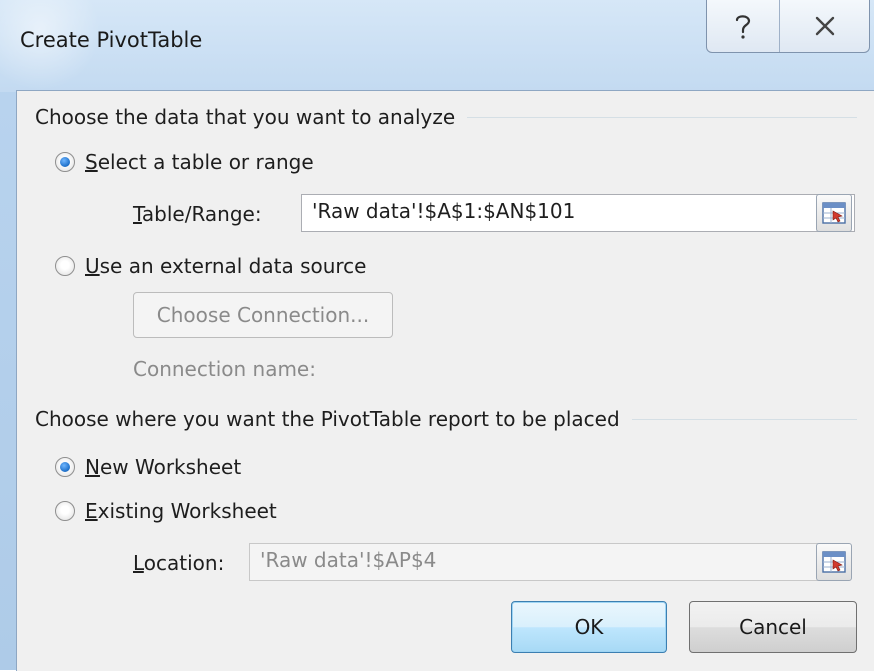 The width and height of the screenshot is (874, 671). I want to click on radio-new-worksheet: New Worksheet, so click(148, 467).